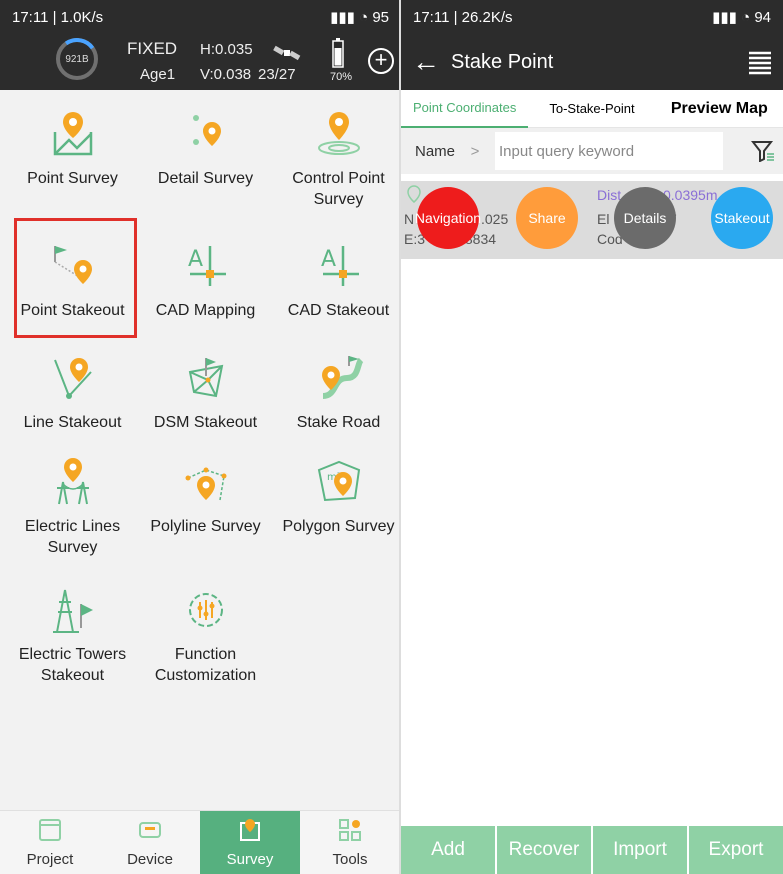 The width and height of the screenshot is (783, 874). I want to click on cad-stakeout-icon: A, so click(340, 266).